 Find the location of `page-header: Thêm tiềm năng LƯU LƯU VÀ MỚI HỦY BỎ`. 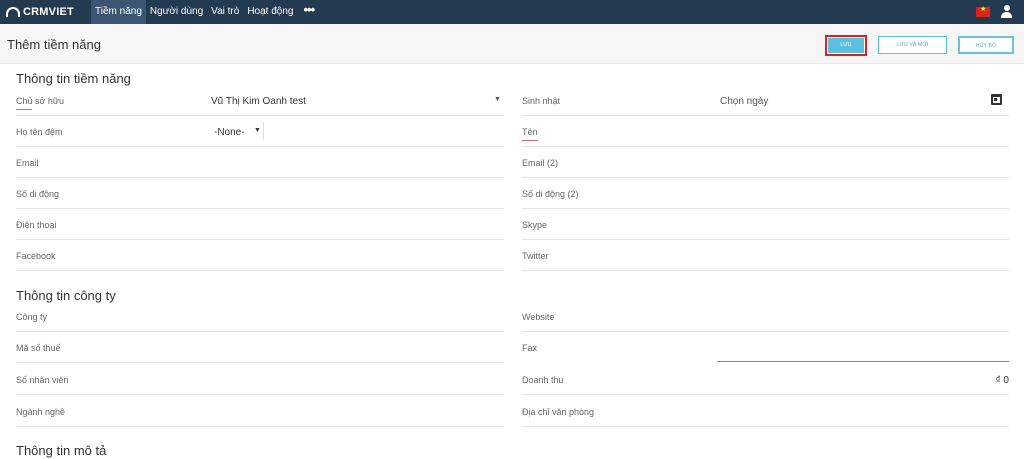

page-header: Thêm tiềm năng LƯU LƯU VÀ MỚI HỦY BỎ is located at coordinates (512, 44).